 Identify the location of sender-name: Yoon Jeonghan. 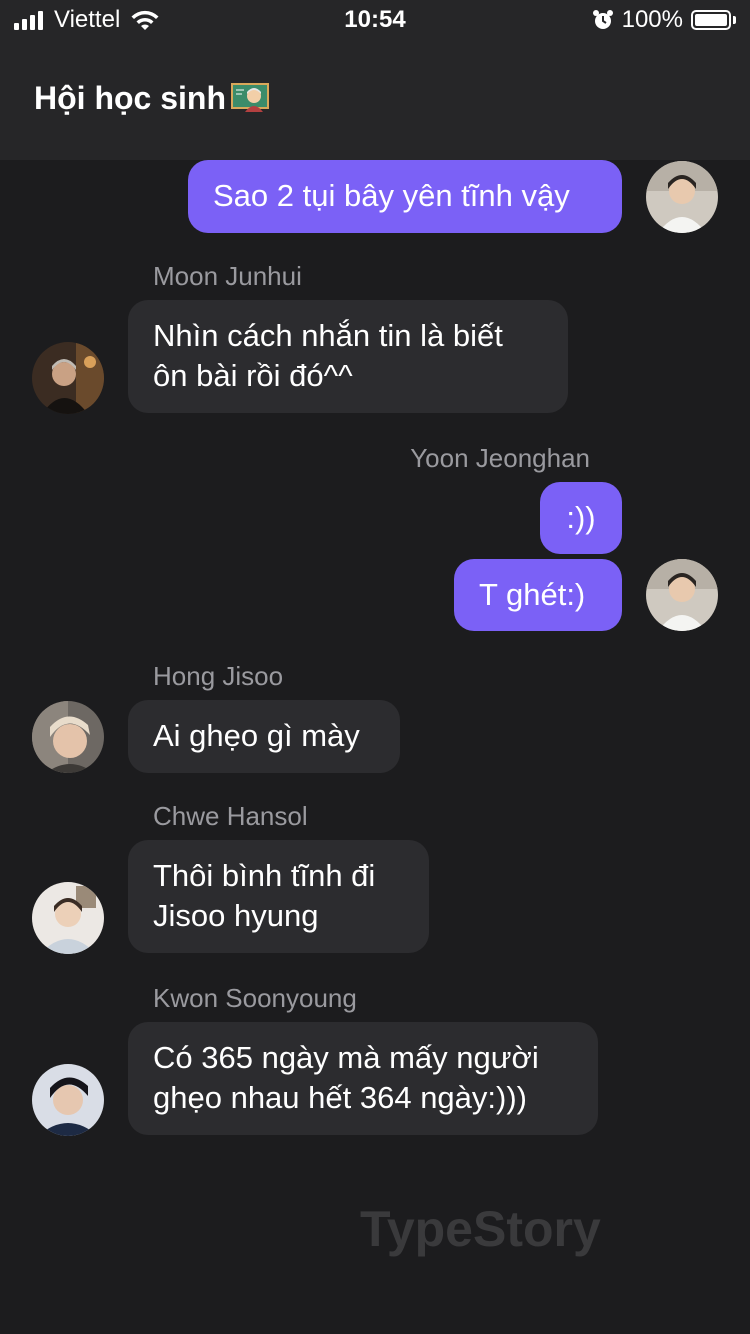
(500, 458).